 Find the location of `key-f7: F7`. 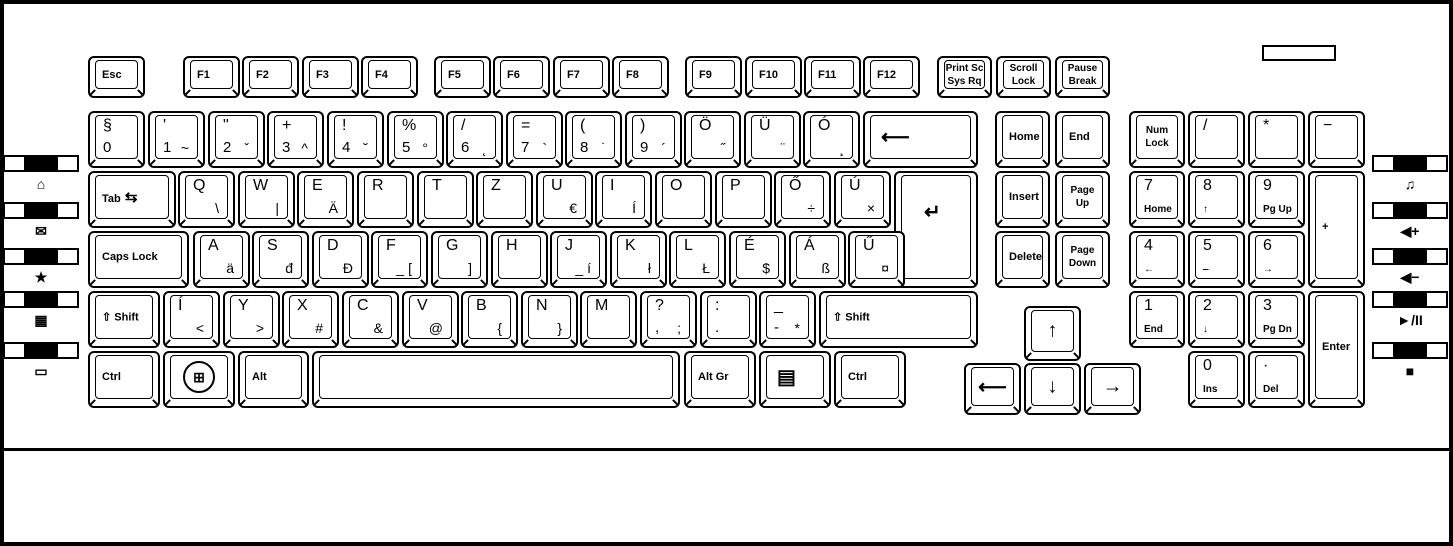

key-f7: F7 is located at coordinates (581, 77).